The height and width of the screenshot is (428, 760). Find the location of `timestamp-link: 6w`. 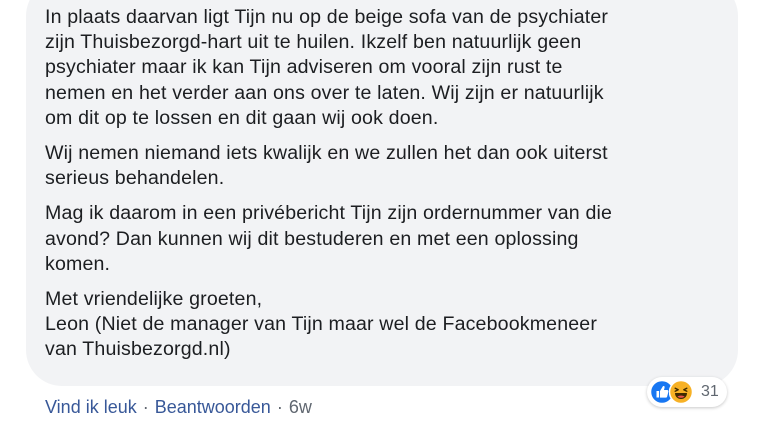

timestamp-link: 6w is located at coordinates (300, 407).